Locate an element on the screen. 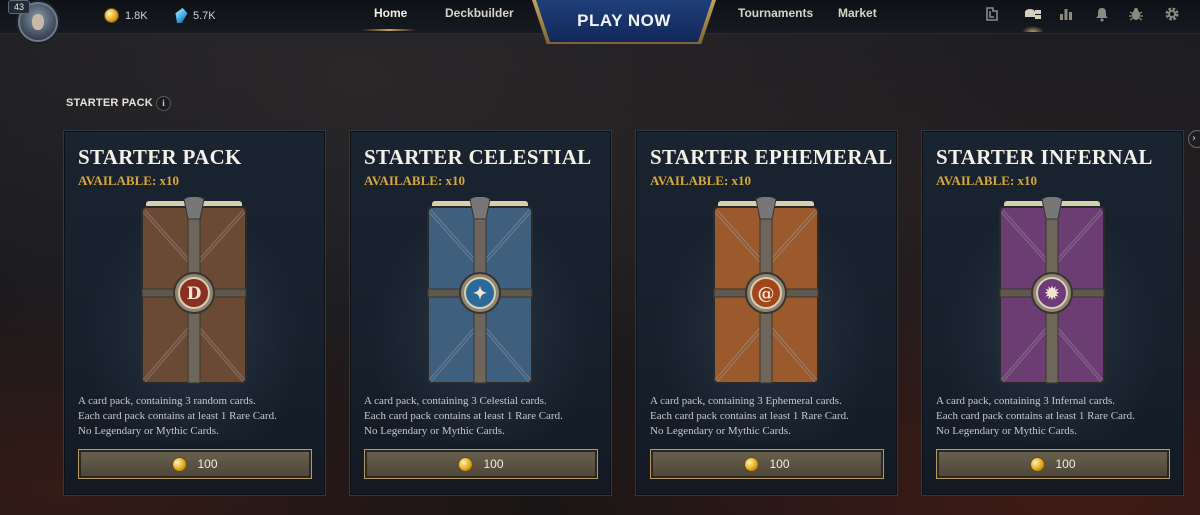  nav-market: Market is located at coordinates (857, 13).